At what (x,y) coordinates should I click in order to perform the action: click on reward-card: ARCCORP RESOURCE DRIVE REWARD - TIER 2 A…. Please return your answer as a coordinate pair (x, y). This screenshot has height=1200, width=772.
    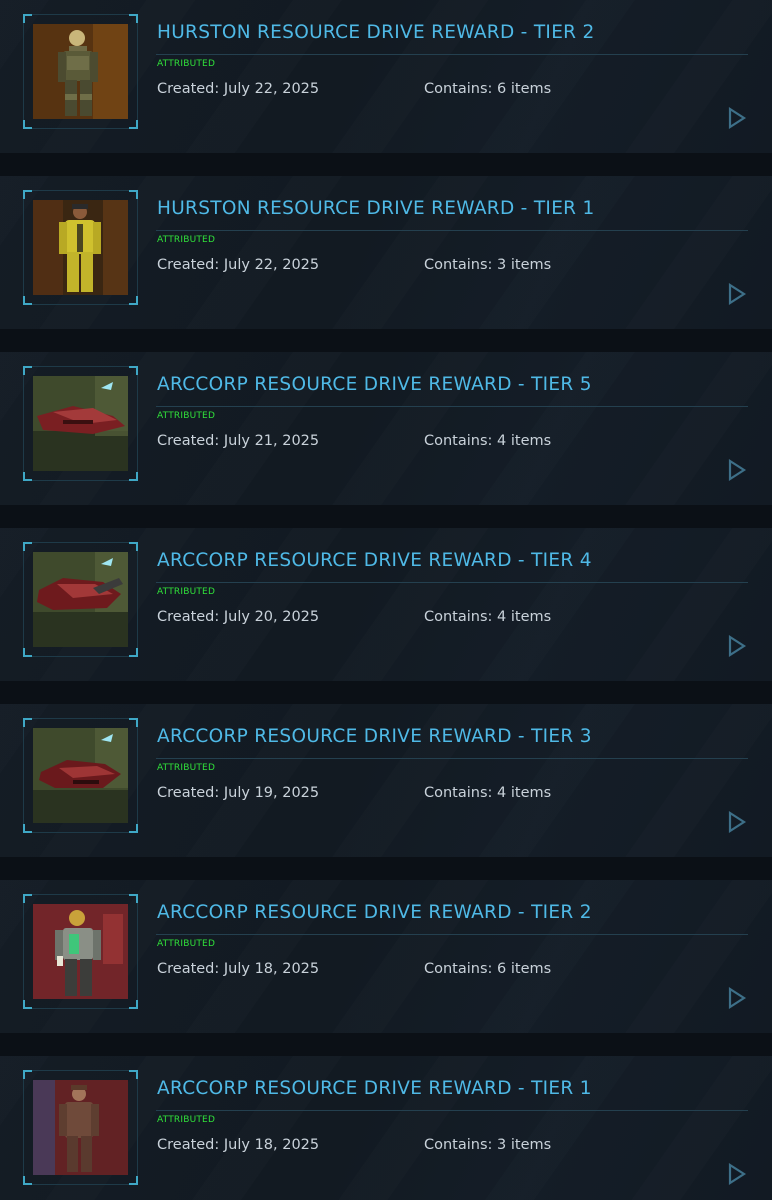
    Looking at the image, I should click on (386, 956).